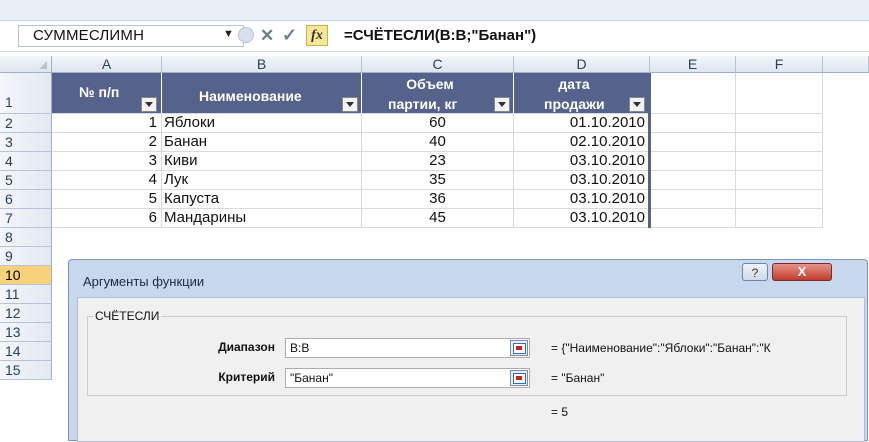 This screenshot has height=442, width=869. I want to click on formula-bar-divider, so click(434, 51).